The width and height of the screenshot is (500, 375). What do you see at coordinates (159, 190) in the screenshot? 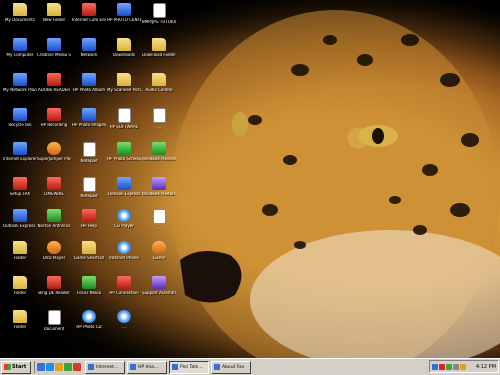
I see `desktop-icon: Windows Media Player` at bounding box center [159, 190].